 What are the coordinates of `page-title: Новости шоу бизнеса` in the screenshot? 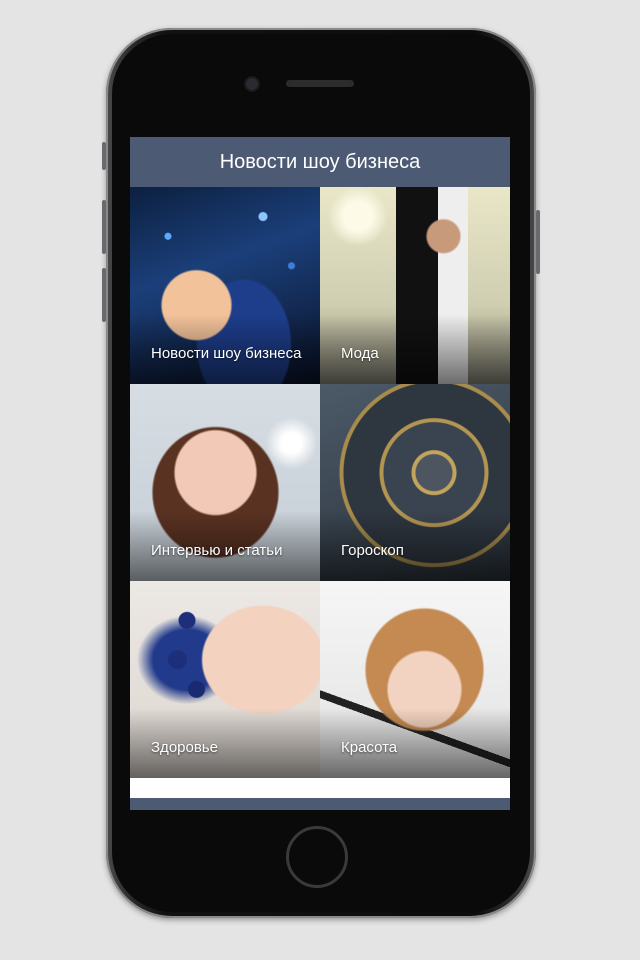 It's located at (320, 161).